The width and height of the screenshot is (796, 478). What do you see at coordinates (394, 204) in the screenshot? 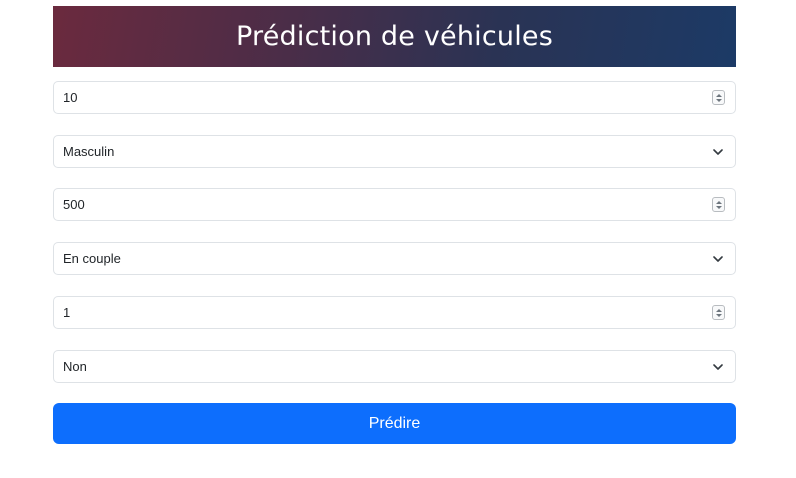
I see `number-input-2: 500` at bounding box center [394, 204].